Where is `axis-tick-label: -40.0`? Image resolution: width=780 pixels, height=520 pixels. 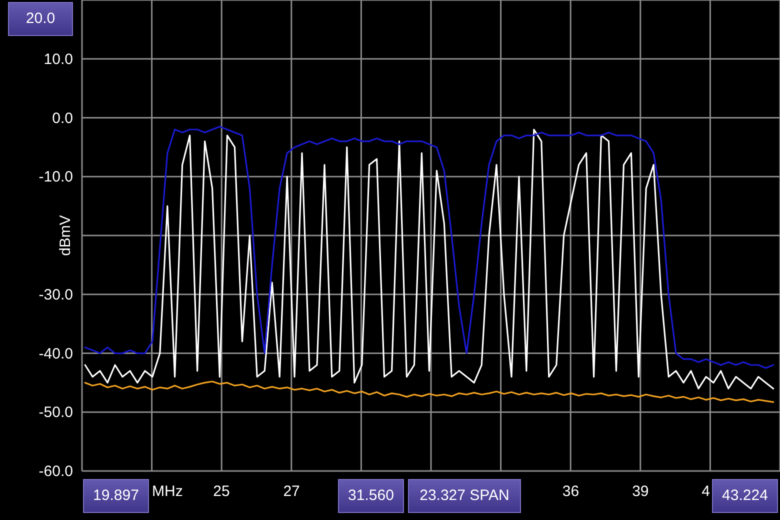 axis-tick-label: -40.0 is located at coordinates (55, 353).